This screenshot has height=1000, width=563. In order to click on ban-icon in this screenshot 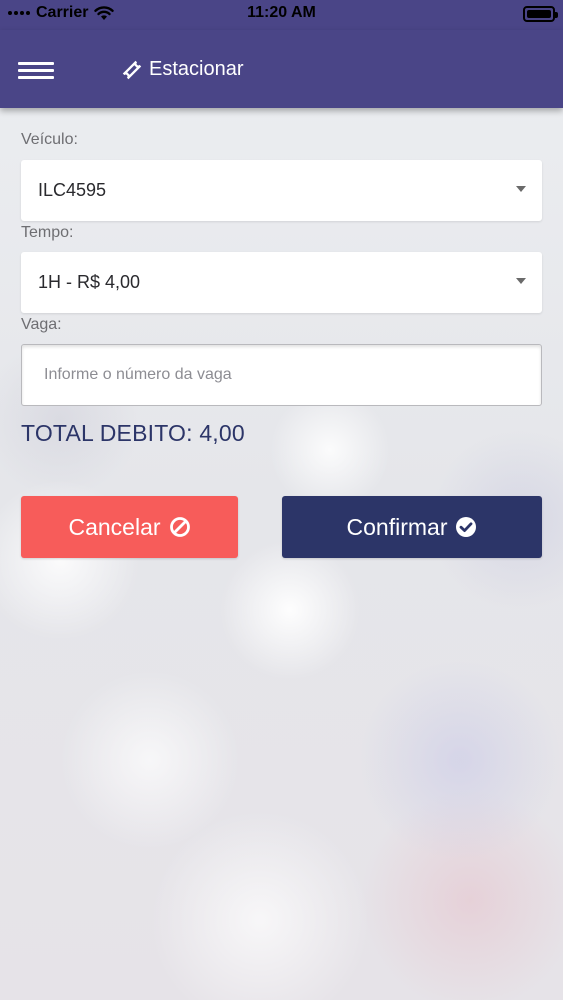, I will do `click(179, 527)`.